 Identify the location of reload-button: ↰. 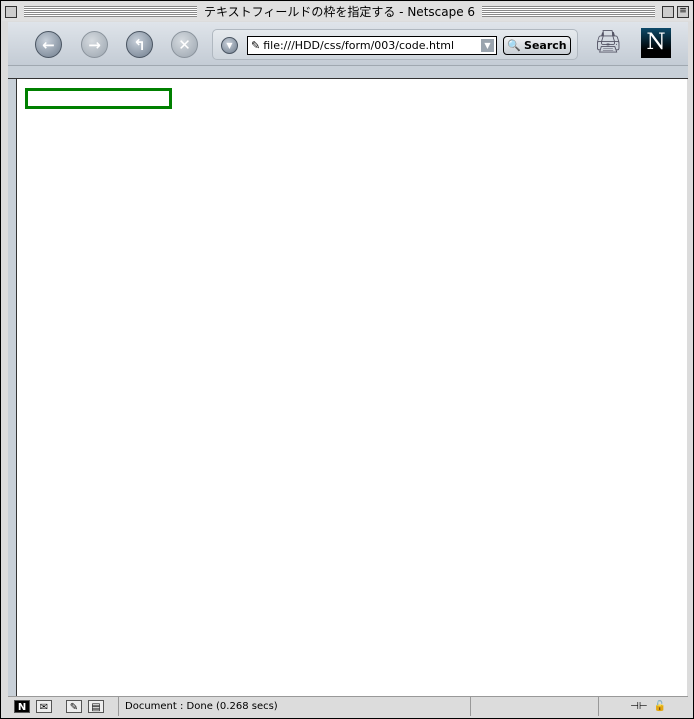
(139, 44).